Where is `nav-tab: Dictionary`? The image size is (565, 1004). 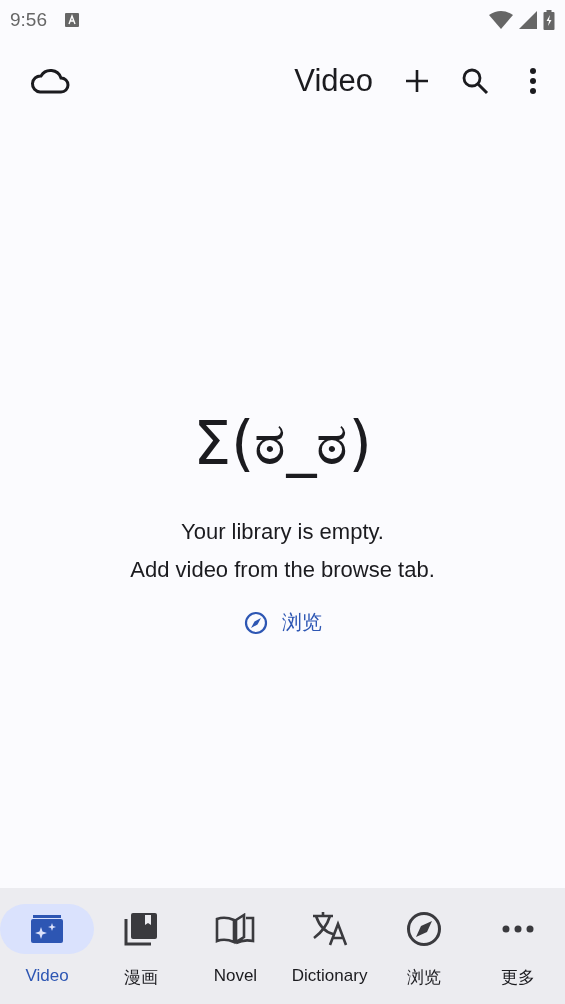 nav-tab: Dictionary is located at coordinates (329, 954).